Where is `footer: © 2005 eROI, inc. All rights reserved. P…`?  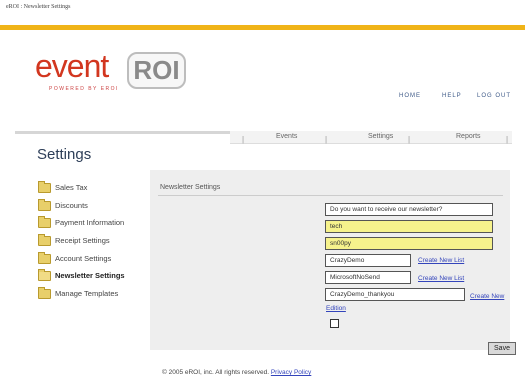 footer: © 2005 eROI, inc. All rights reserved. P… is located at coordinates (236, 372).